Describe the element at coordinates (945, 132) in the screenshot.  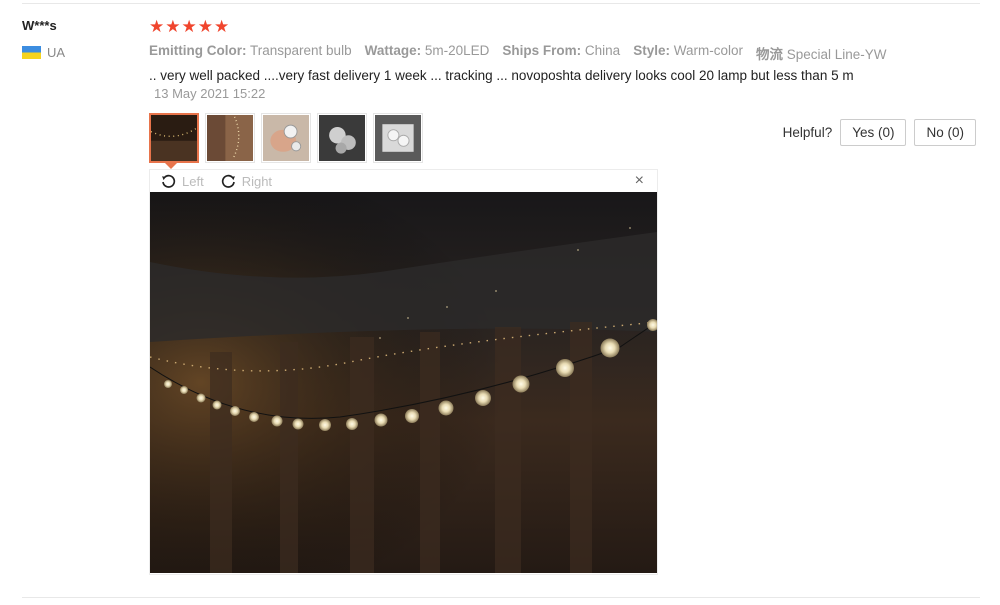
I see `helpful-no-button: No (0)` at that location.